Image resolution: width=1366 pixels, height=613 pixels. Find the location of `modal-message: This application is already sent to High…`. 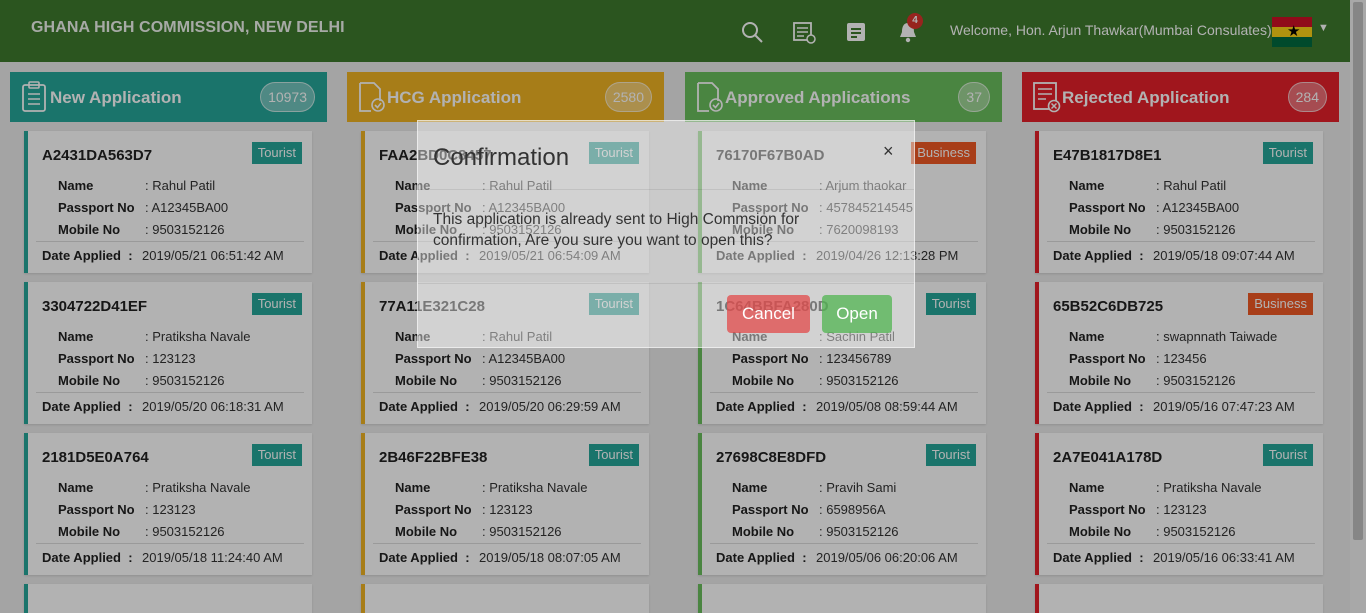

modal-message: This application is already sent to High… is located at coordinates (616, 230).